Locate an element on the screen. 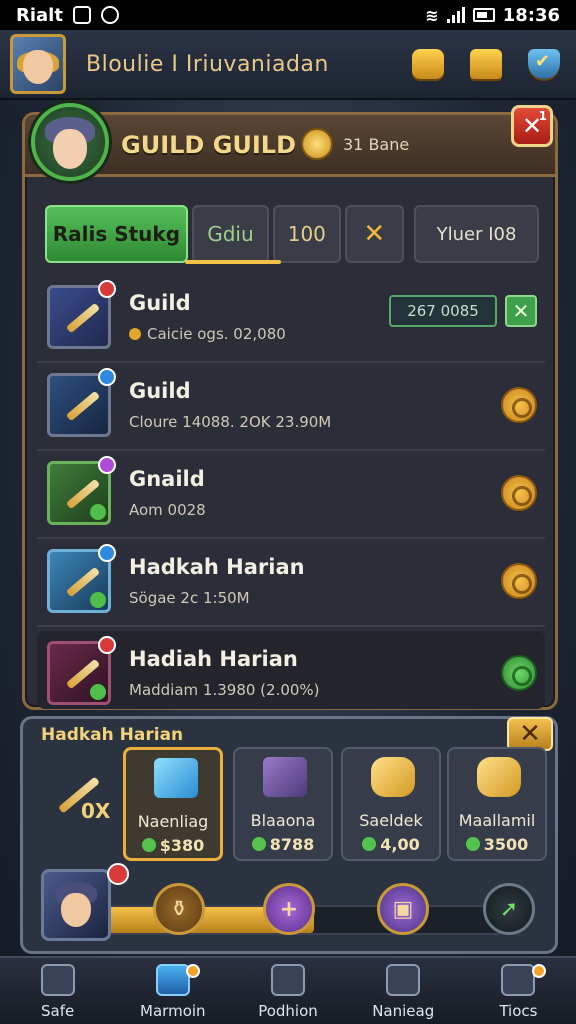 This screenshot has height=1024, width=576. wifi-icon: ≋ is located at coordinates (432, 15).